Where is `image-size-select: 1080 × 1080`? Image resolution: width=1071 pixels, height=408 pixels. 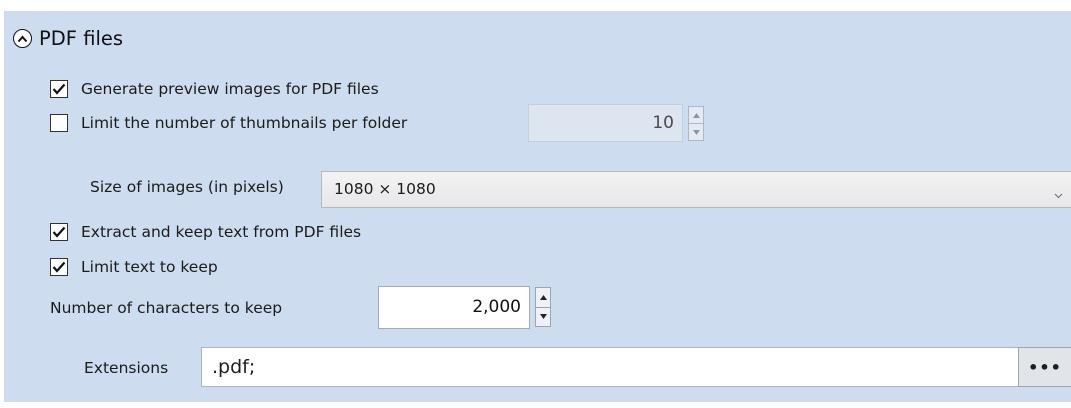
image-size-select: 1080 × 1080 is located at coordinates (696, 189).